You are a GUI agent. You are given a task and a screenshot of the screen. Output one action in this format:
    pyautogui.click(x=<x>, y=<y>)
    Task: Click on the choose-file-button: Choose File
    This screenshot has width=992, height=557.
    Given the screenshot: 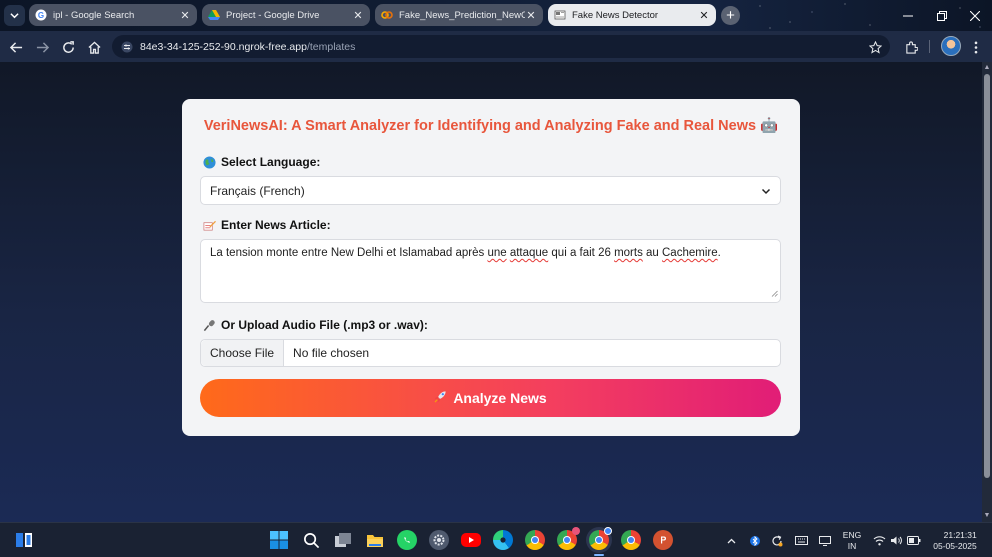 What is the action you would take?
    pyautogui.click(x=243, y=353)
    